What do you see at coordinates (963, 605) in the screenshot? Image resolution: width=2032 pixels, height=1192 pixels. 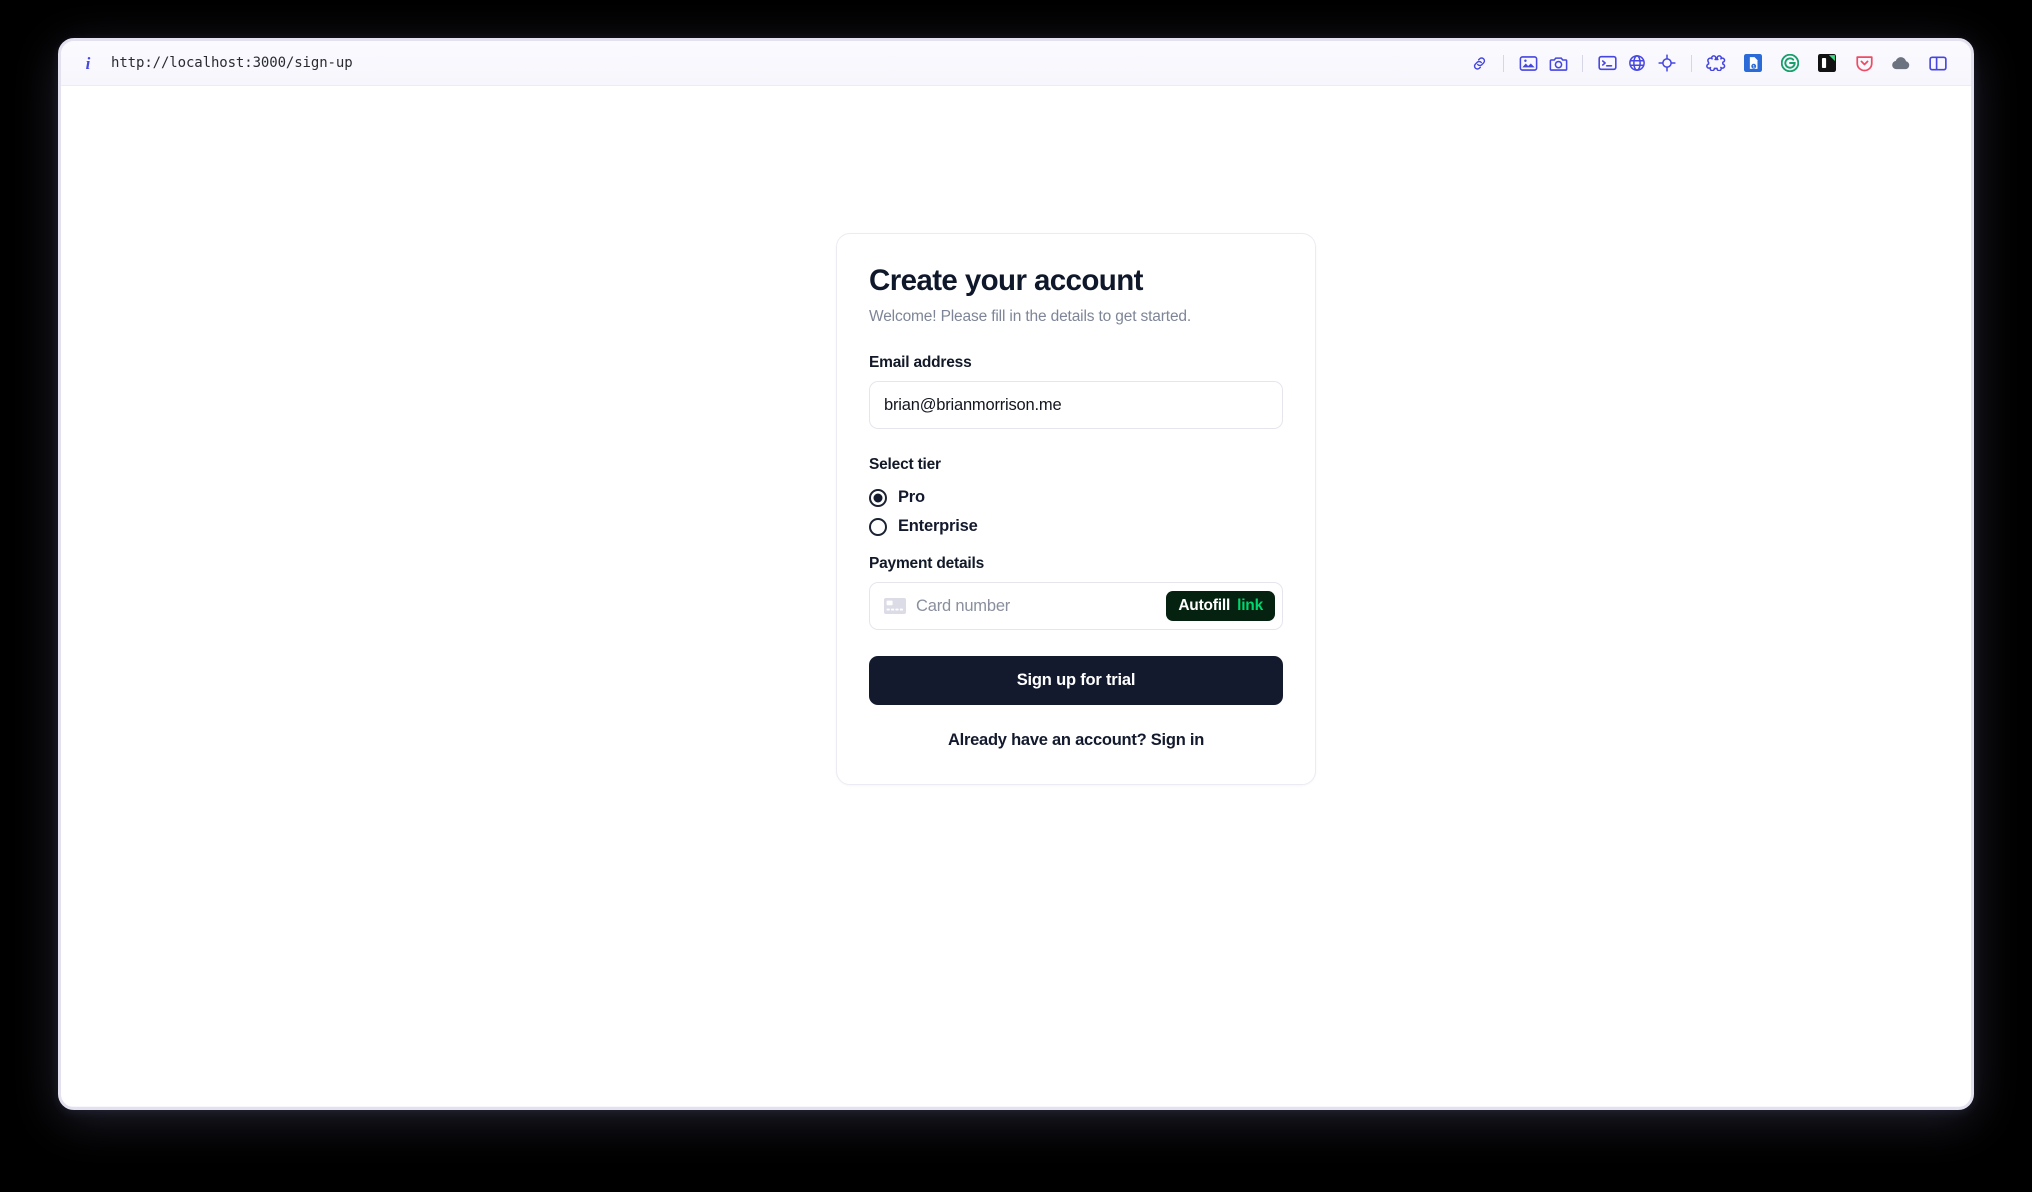 I see `card-number-placeholder: Card number` at bounding box center [963, 605].